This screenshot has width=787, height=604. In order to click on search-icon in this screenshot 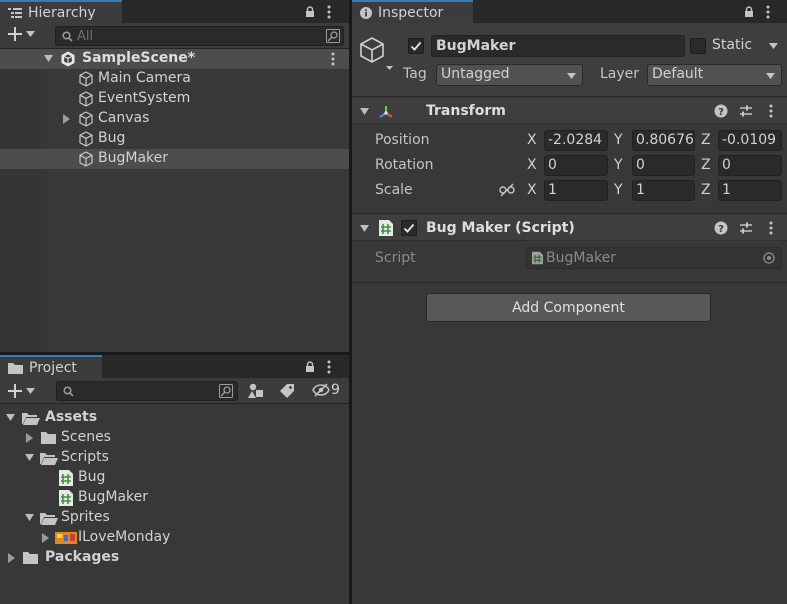, I will do `click(67, 36)`.